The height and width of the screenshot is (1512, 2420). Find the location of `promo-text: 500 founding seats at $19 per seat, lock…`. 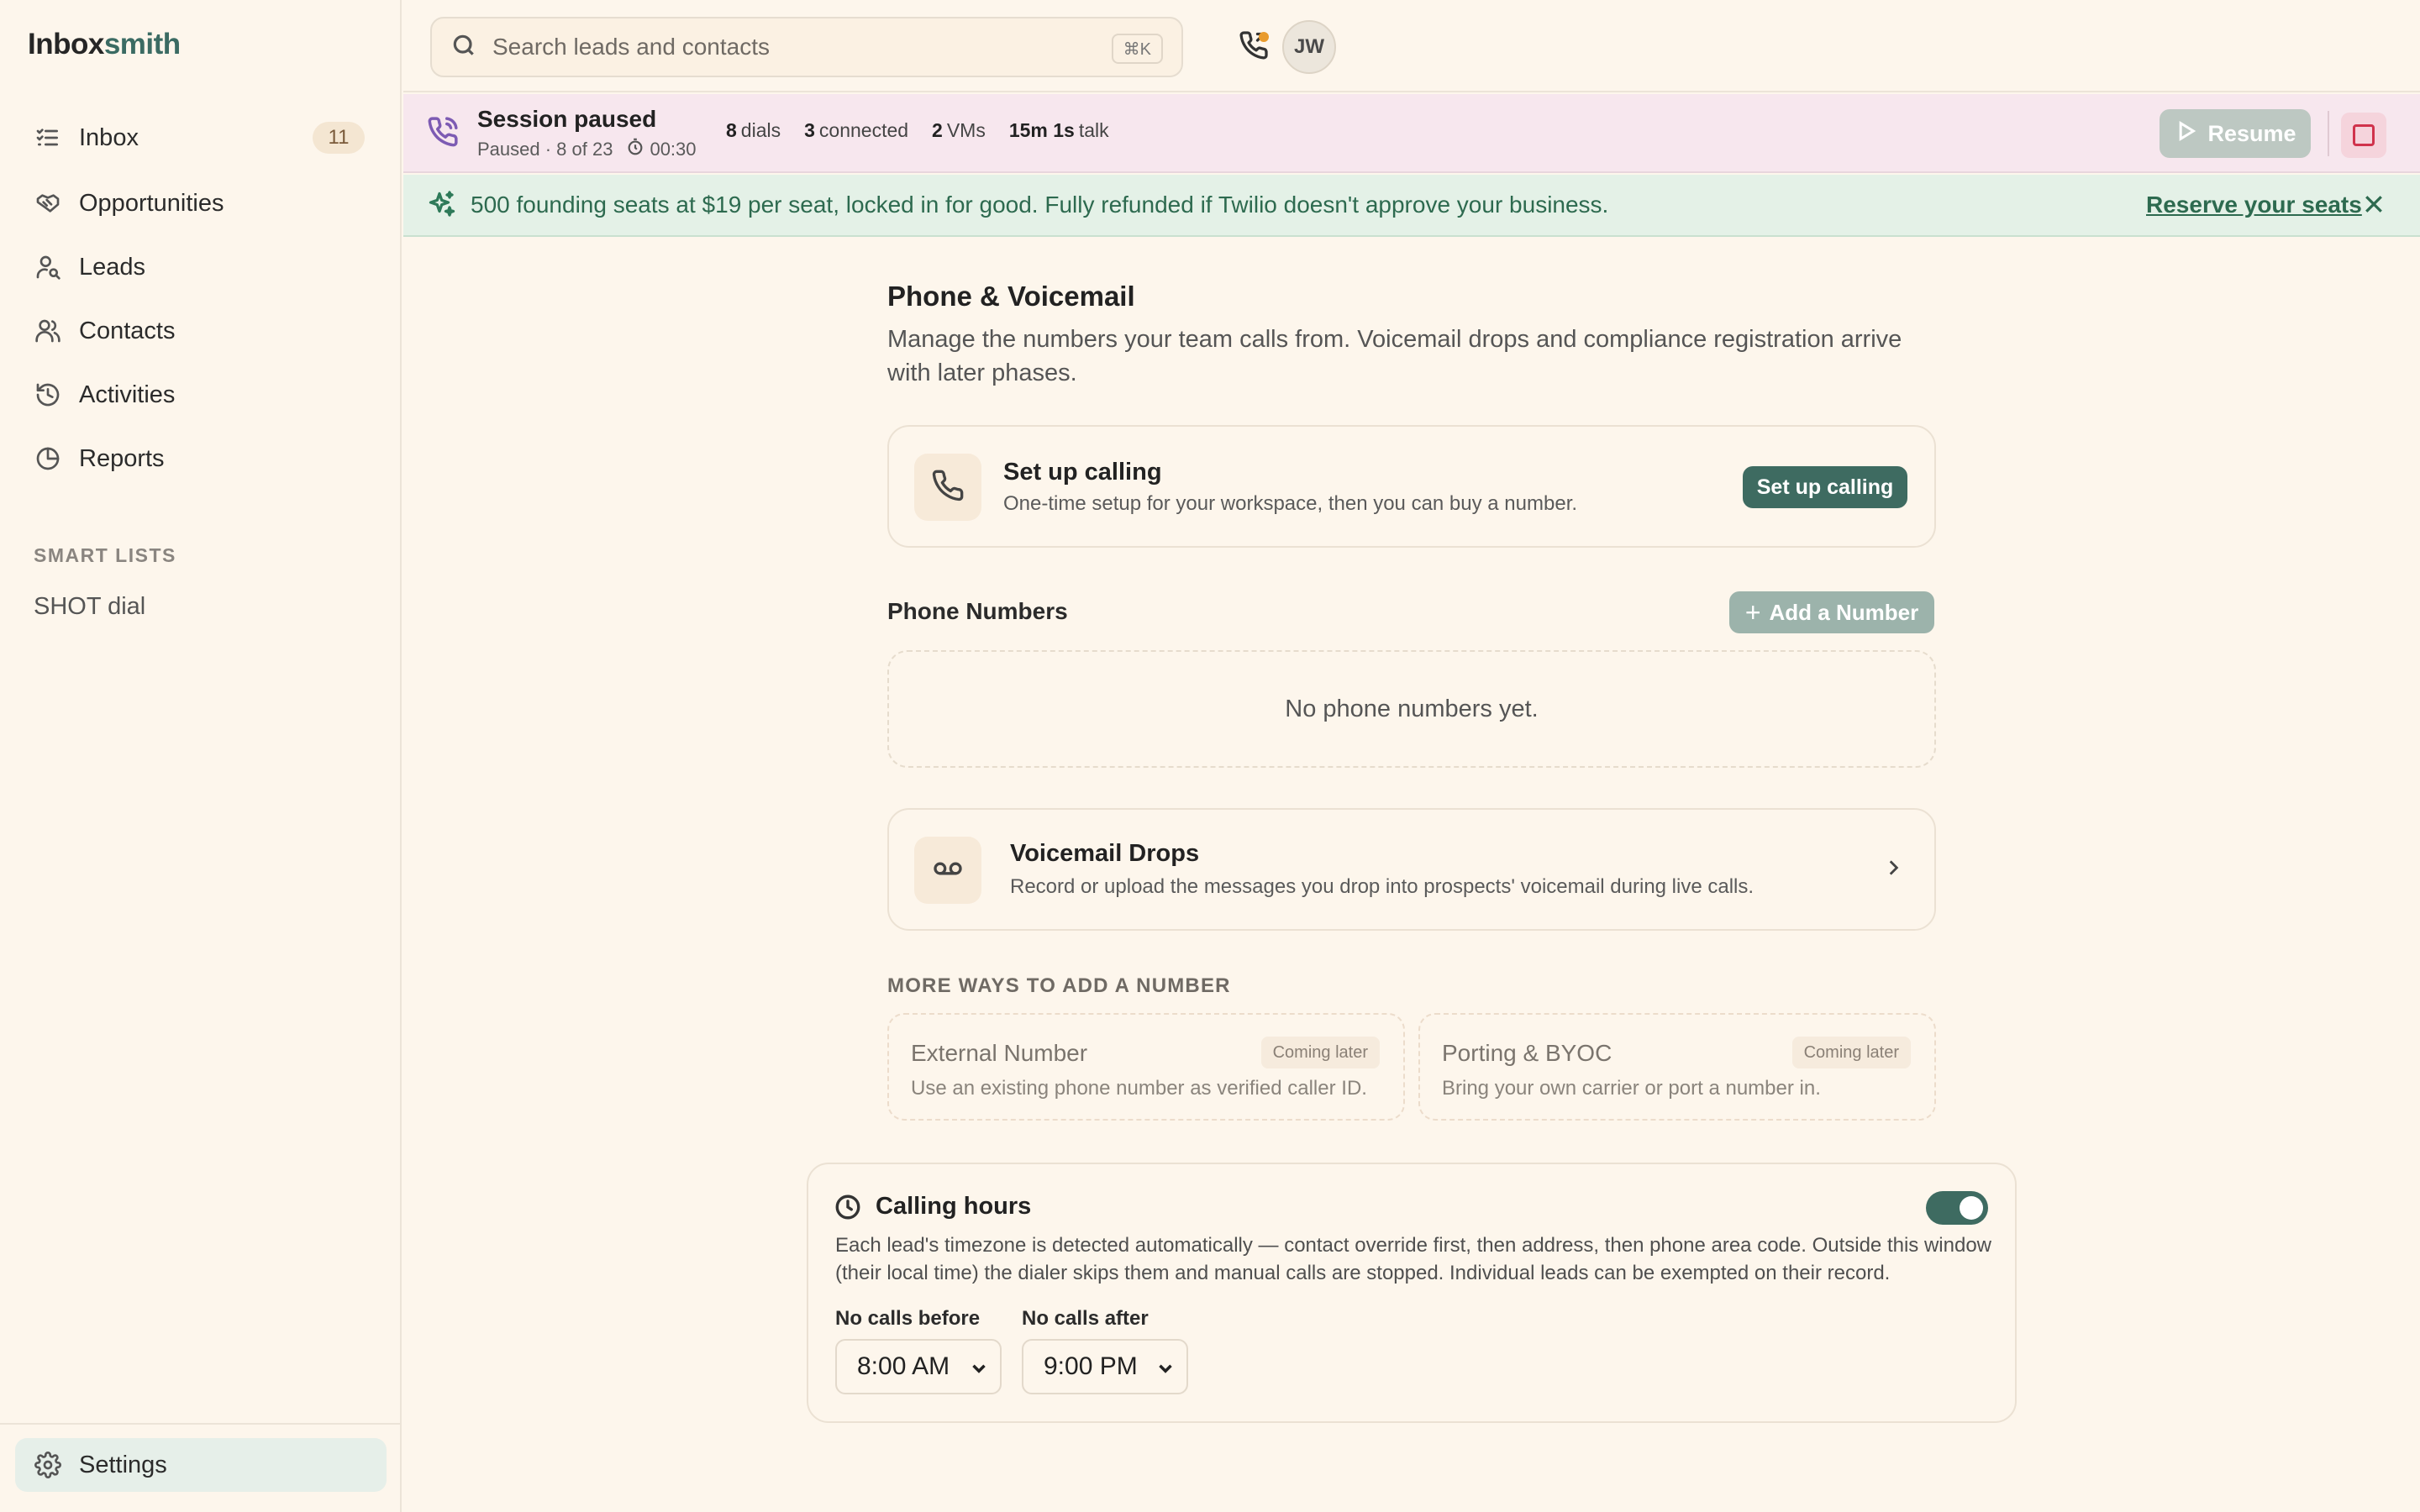

promo-text: 500 founding seats at $19 per seat, lock… is located at coordinates (1040, 205).